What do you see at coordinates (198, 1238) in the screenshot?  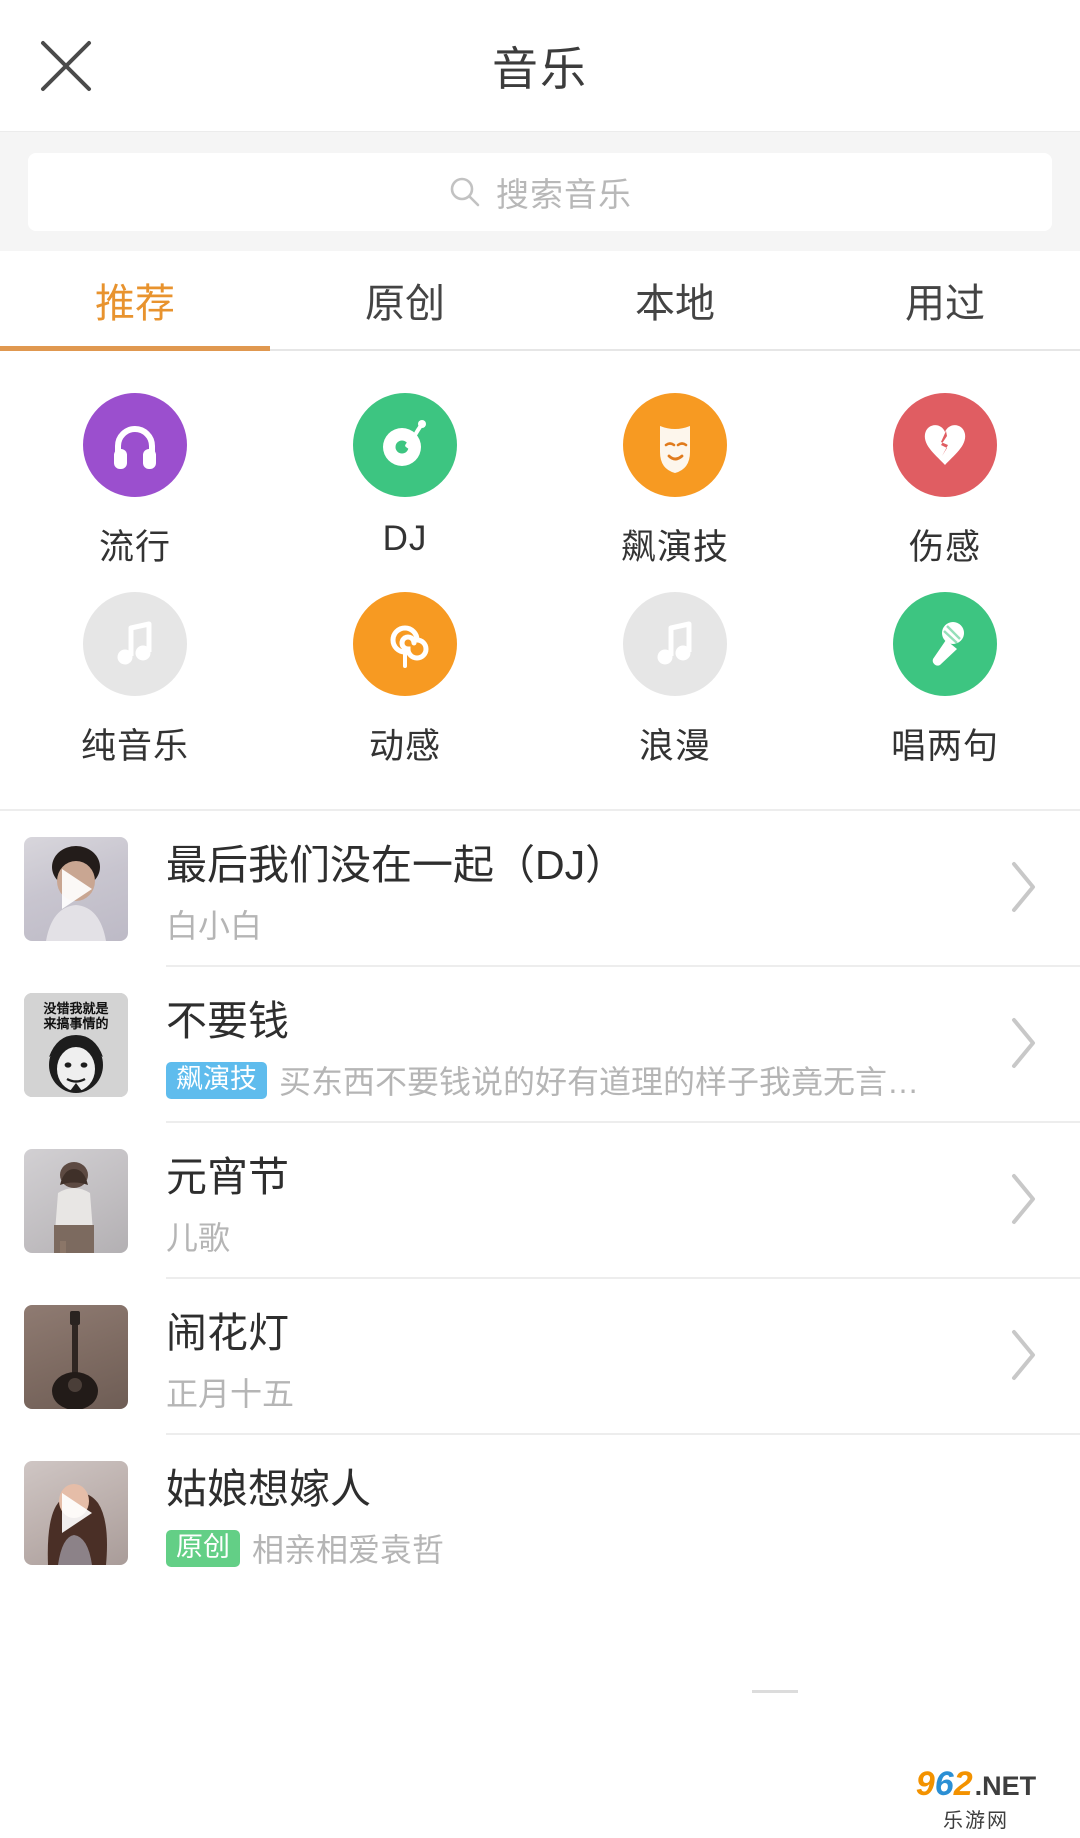 I see `song-artist: 儿歌` at bounding box center [198, 1238].